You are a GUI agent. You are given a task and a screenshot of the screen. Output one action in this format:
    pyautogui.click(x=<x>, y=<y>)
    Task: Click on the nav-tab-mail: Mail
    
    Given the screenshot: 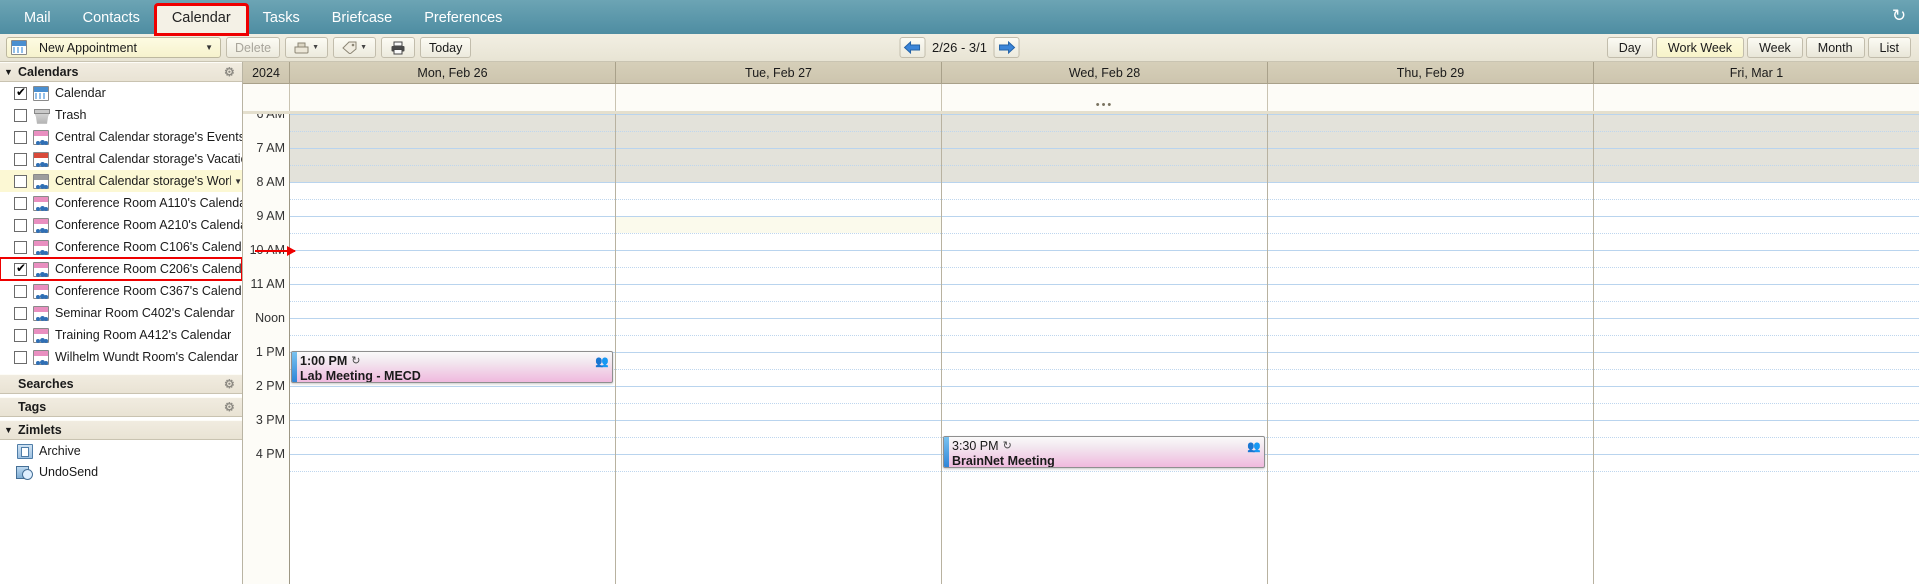 What is the action you would take?
    pyautogui.click(x=37, y=19)
    